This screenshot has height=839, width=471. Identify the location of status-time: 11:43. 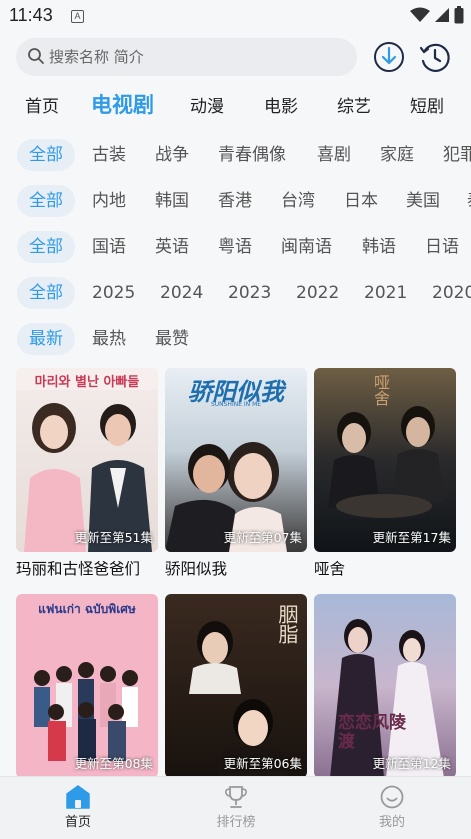
(31, 15).